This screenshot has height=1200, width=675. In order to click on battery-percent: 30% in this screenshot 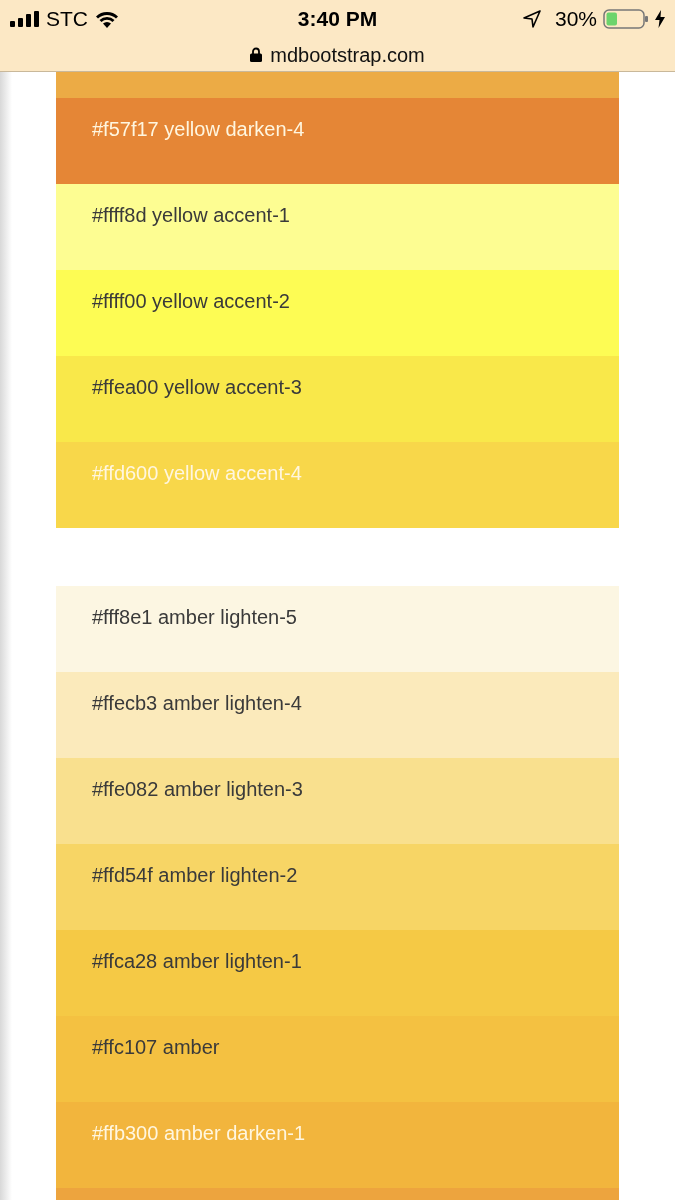, I will do `click(575, 19)`.